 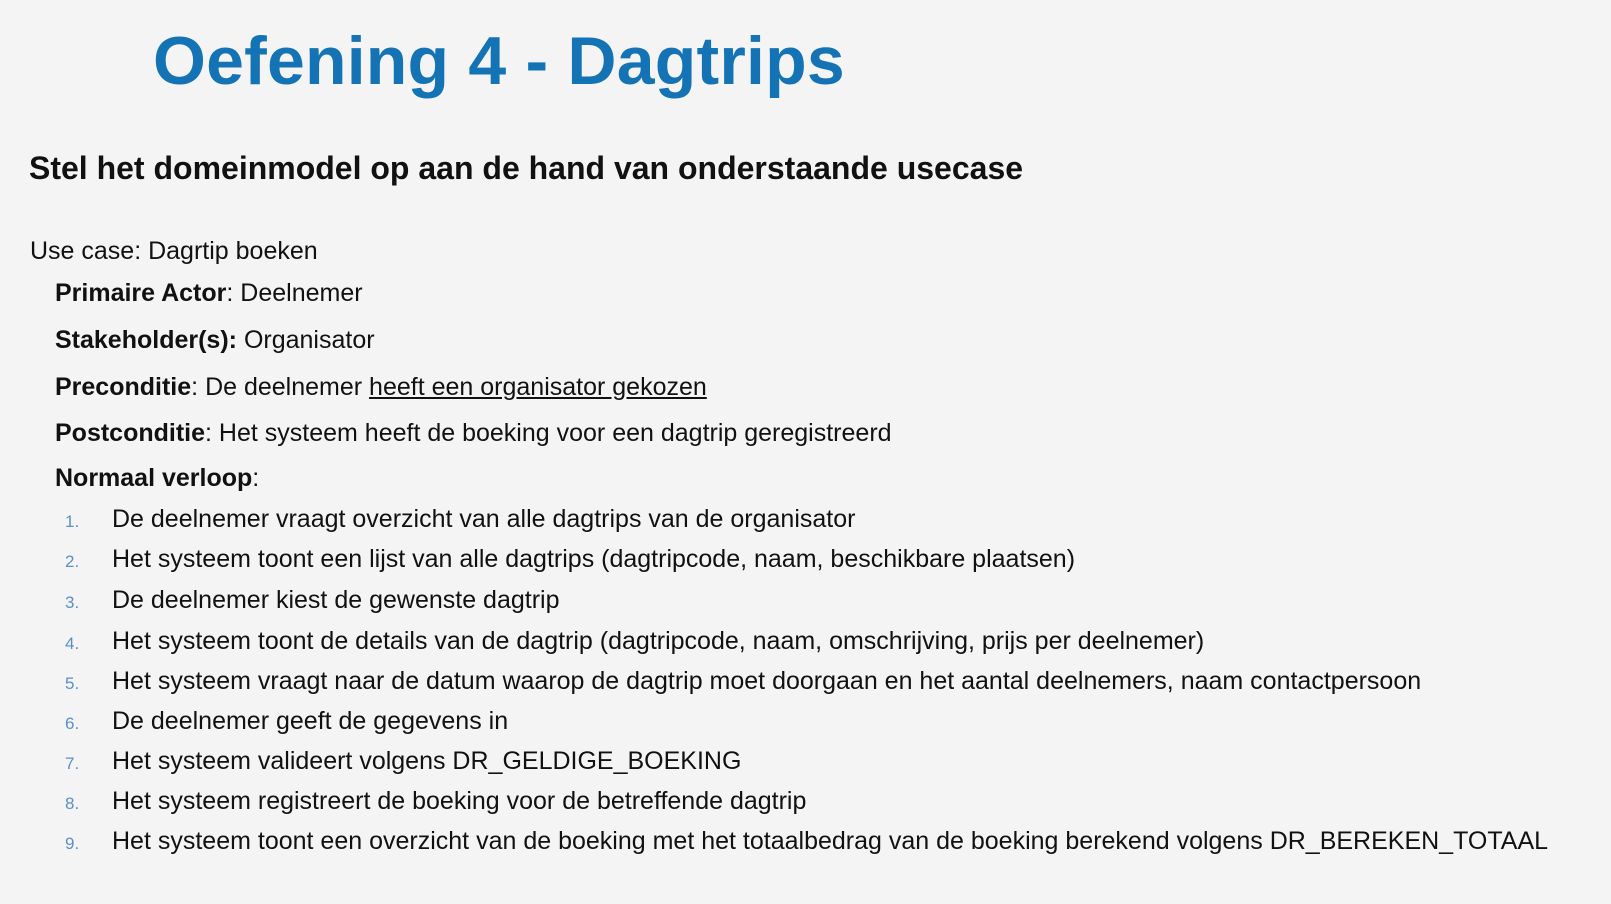 I want to click on stakeholders-field: Stakeholder(s): Organisator, so click(x=215, y=340).